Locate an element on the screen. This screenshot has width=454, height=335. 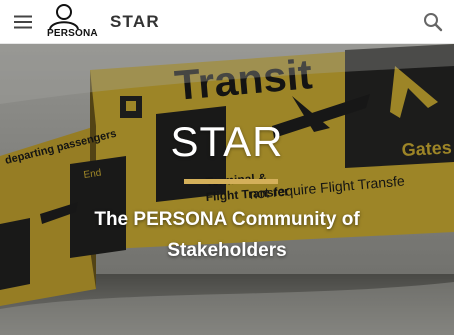
hero-title: STAR is located at coordinates (227, 141).